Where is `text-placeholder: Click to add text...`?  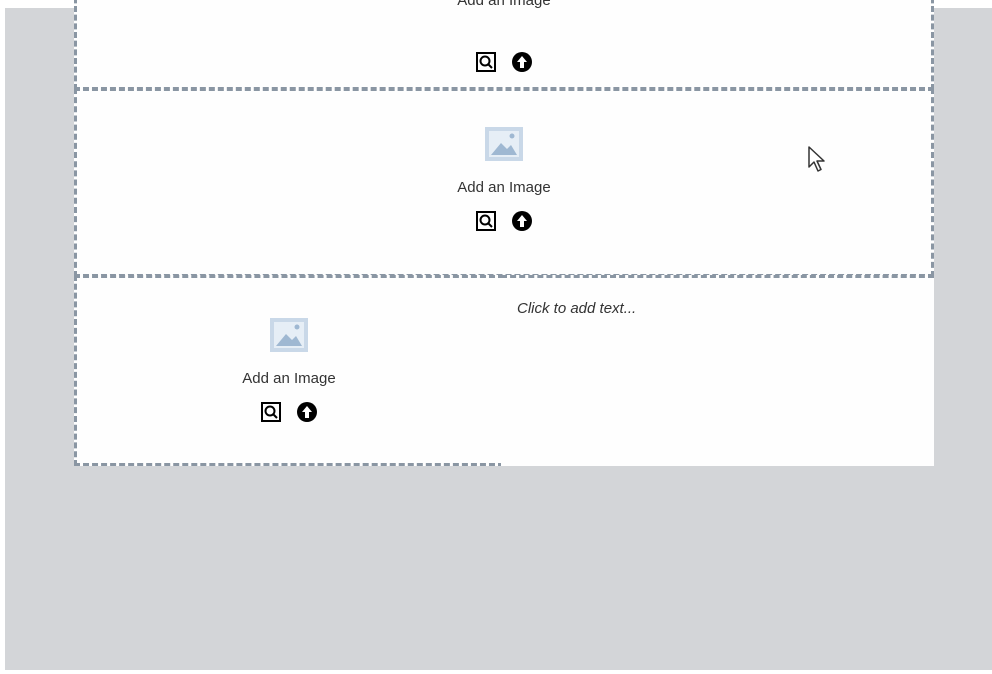 text-placeholder: Click to add text... is located at coordinates (576, 308).